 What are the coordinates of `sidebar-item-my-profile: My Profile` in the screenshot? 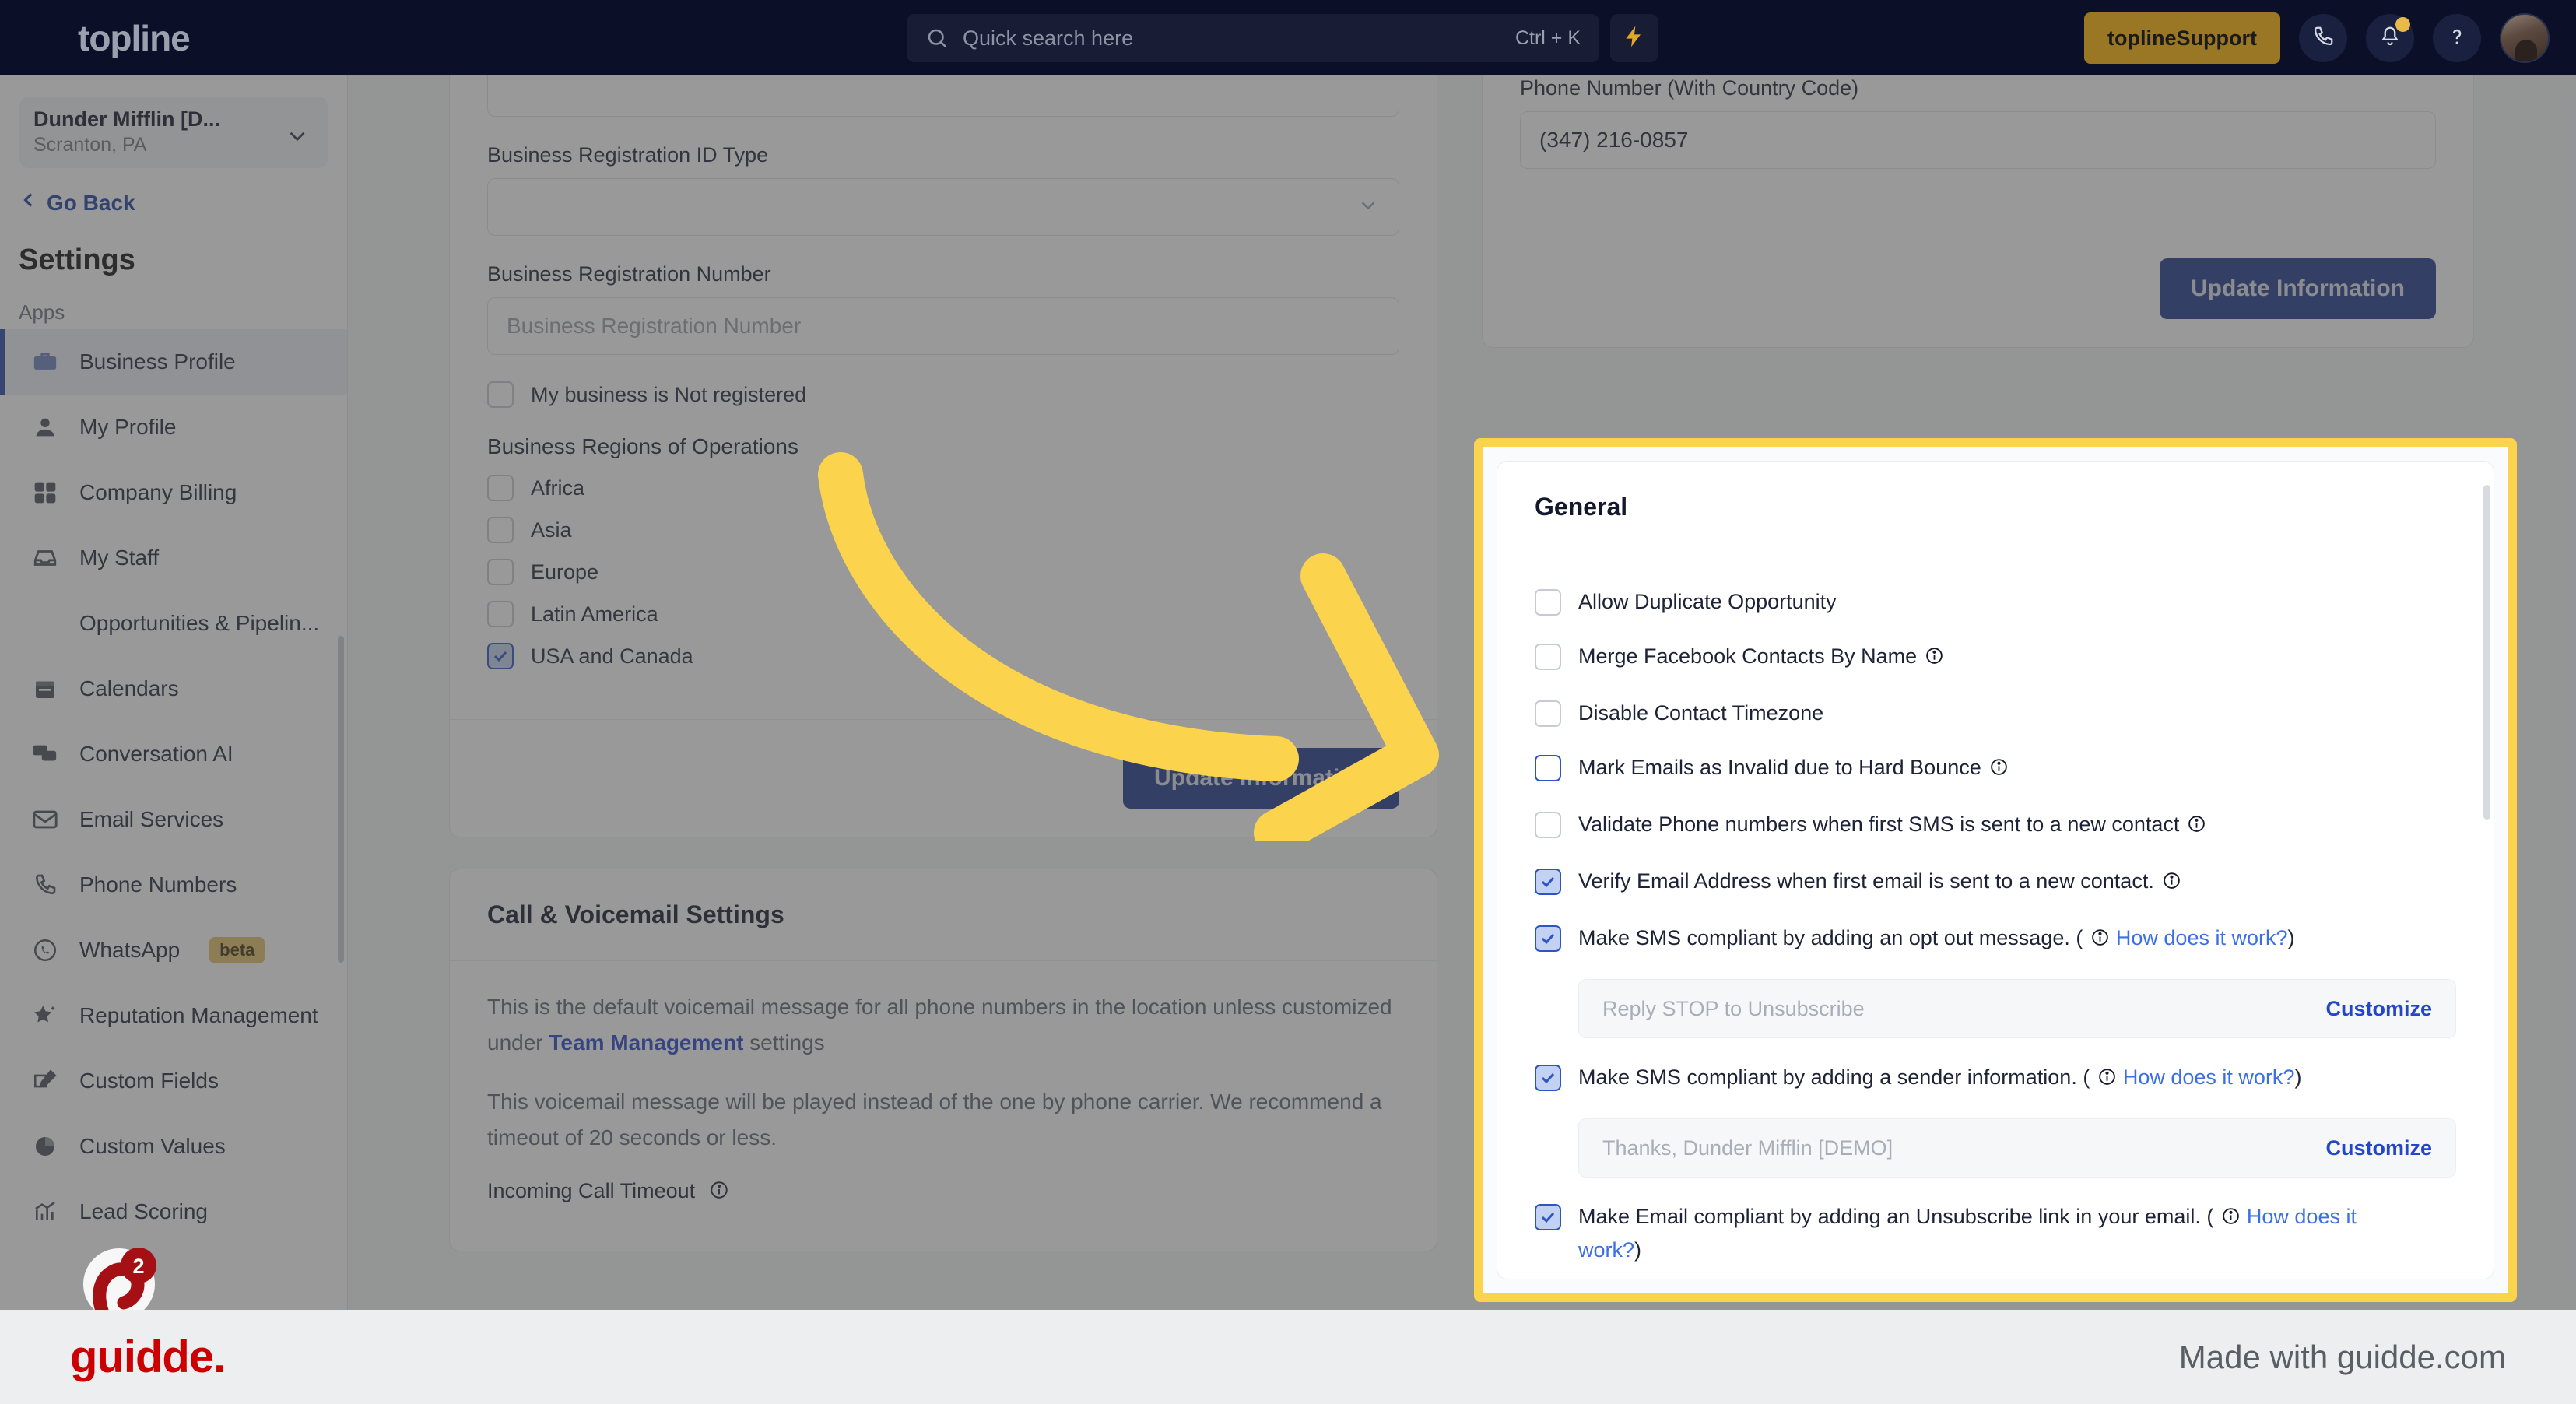 It's located at (174, 428).